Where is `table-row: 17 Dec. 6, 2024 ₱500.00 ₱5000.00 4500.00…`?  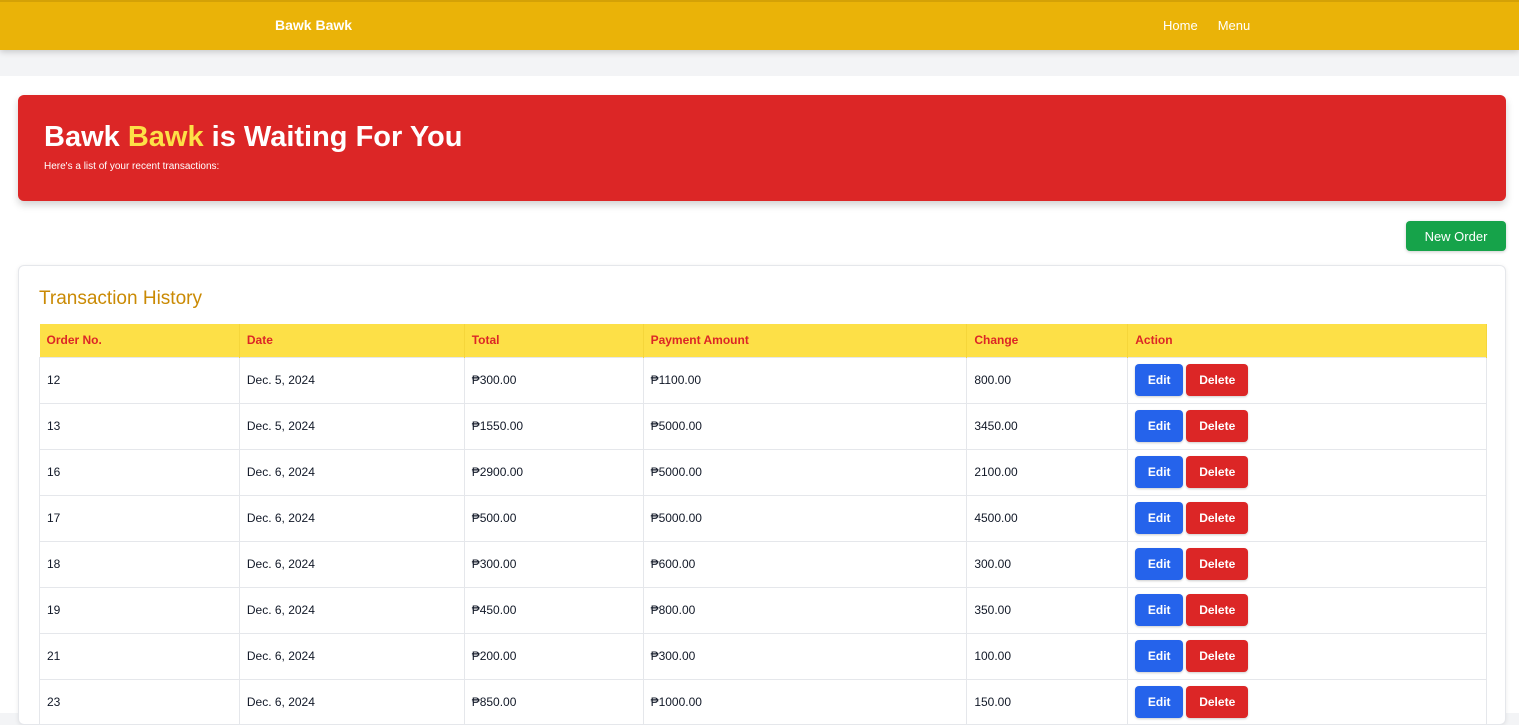
table-row: 17 Dec. 6, 2024 ₱500.00 ₱5000.00 4500.00… is located at coordinates (763, 517).